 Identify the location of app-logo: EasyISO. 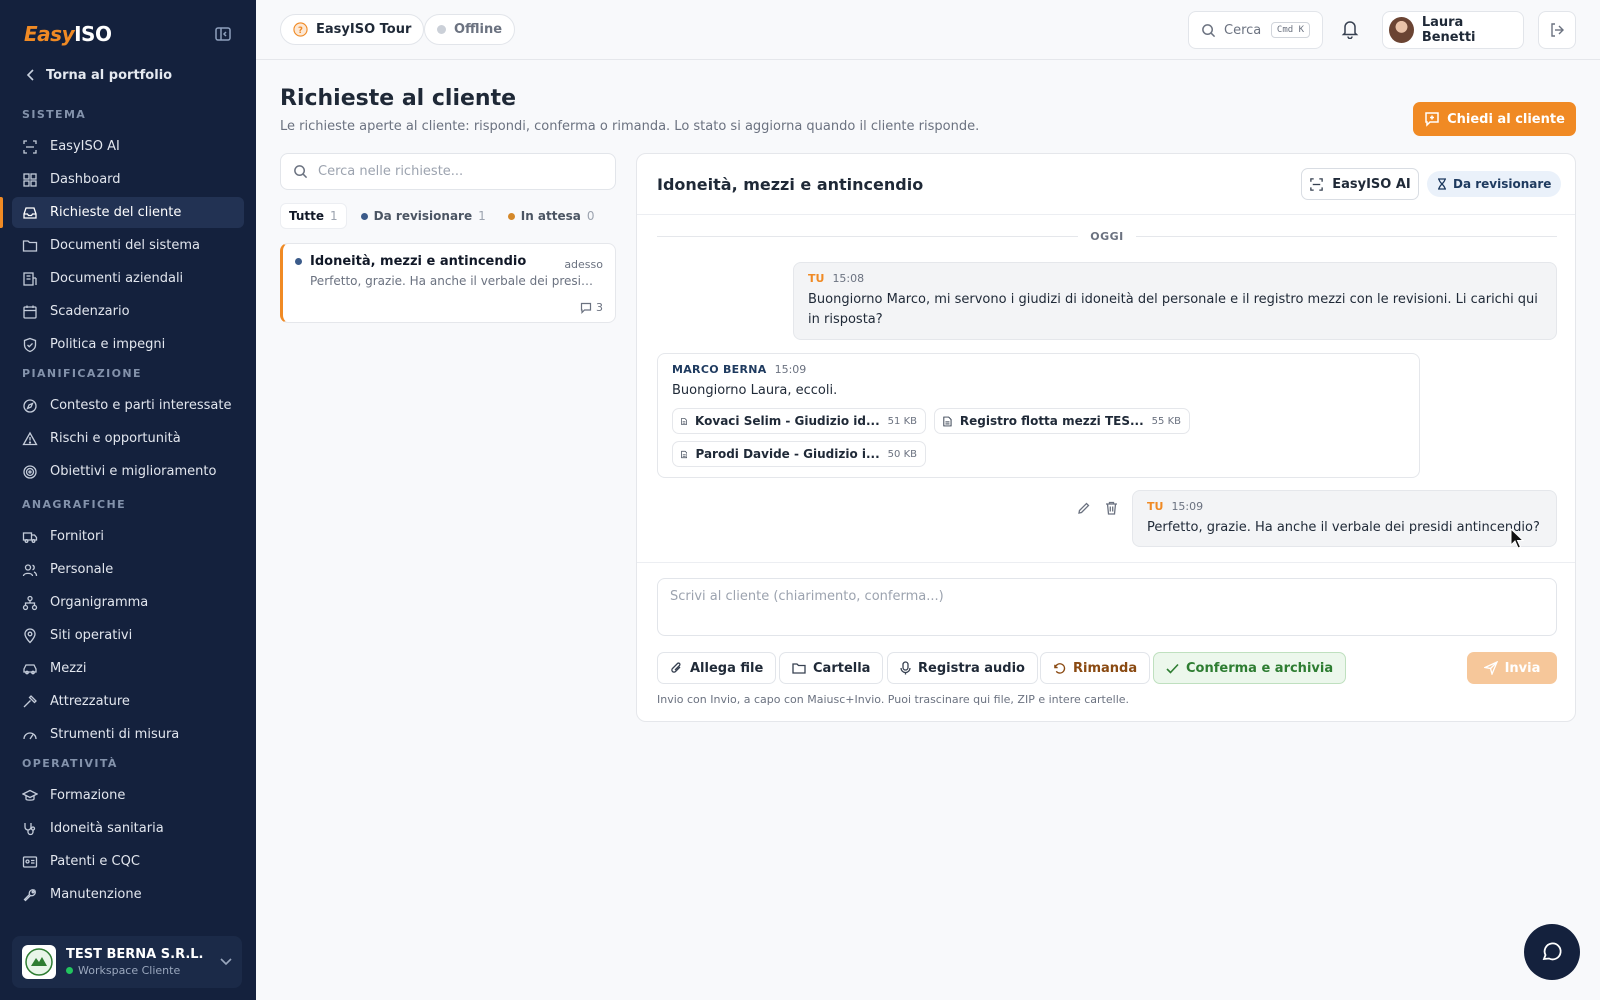
(68, 34).